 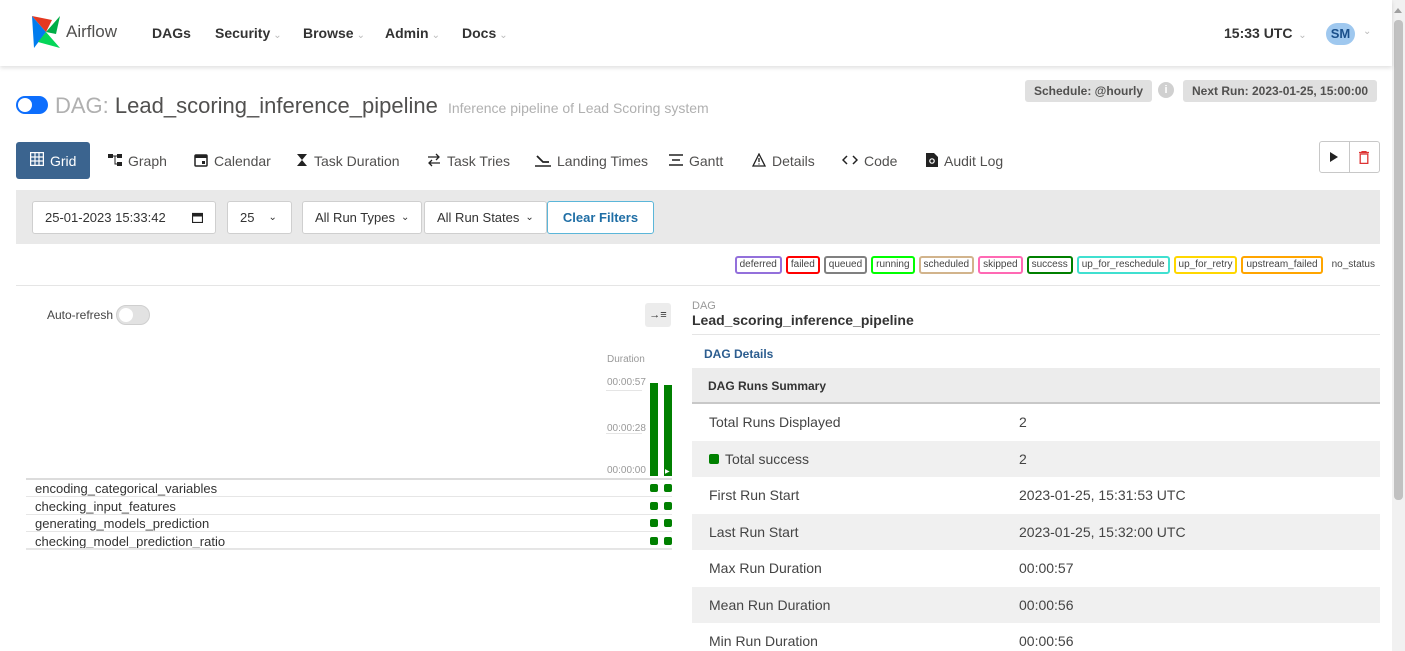 I want to click on nav-security-label: Security, so click(x=243, y=33).